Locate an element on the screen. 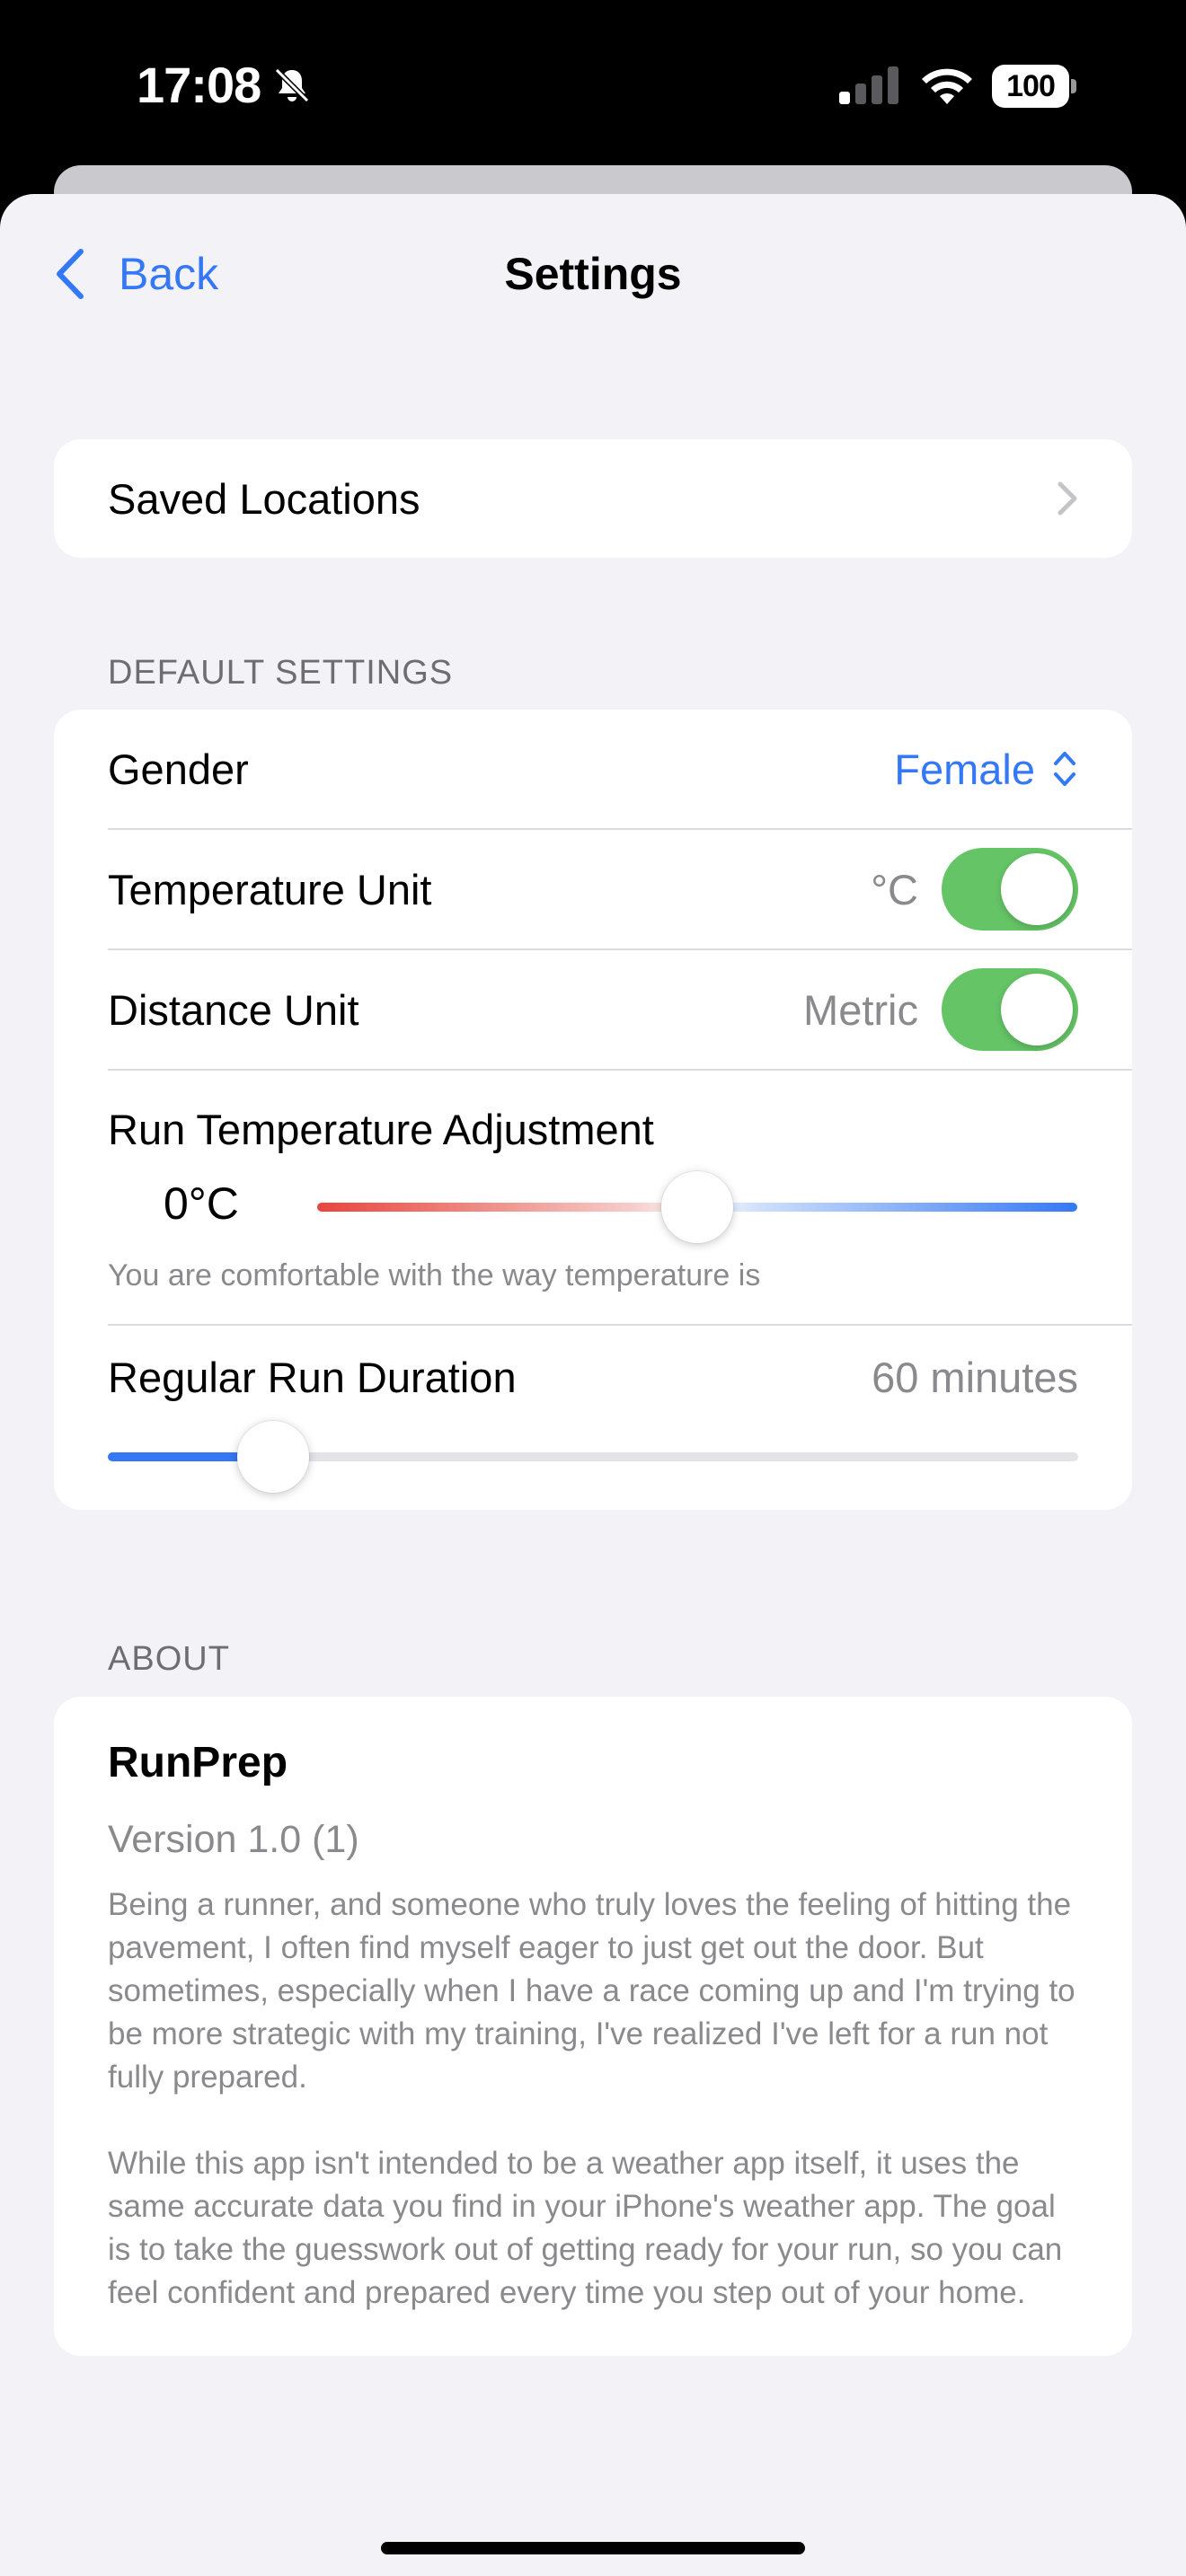 This screenshot has height=2576, width=1186. about-header: ABOUT is located at coordinates (169, 1659).